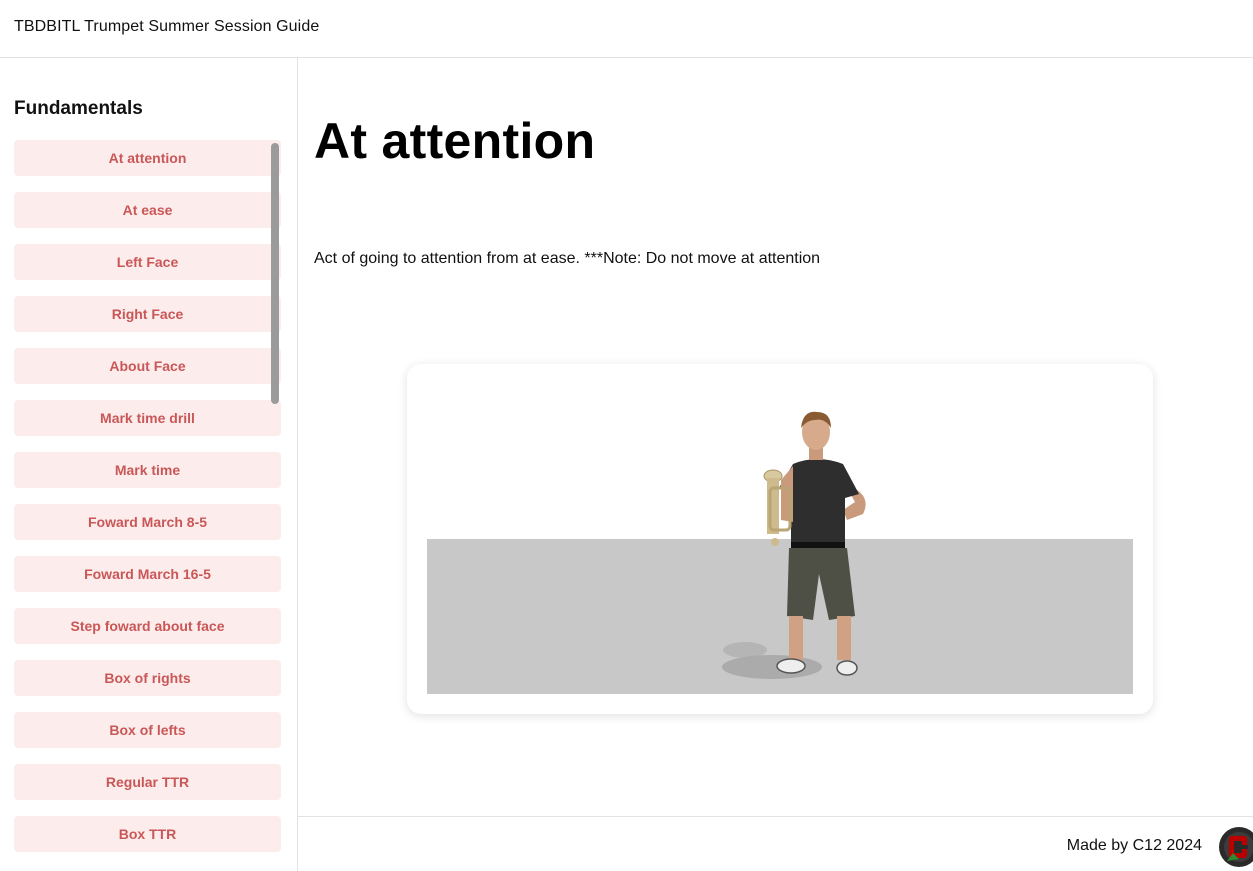 The image size is (1253, 871). What do you see at coordinates (745, 650) in the screenshot?
I see `figure-shadow-arm` at bounding box center [745, 650].